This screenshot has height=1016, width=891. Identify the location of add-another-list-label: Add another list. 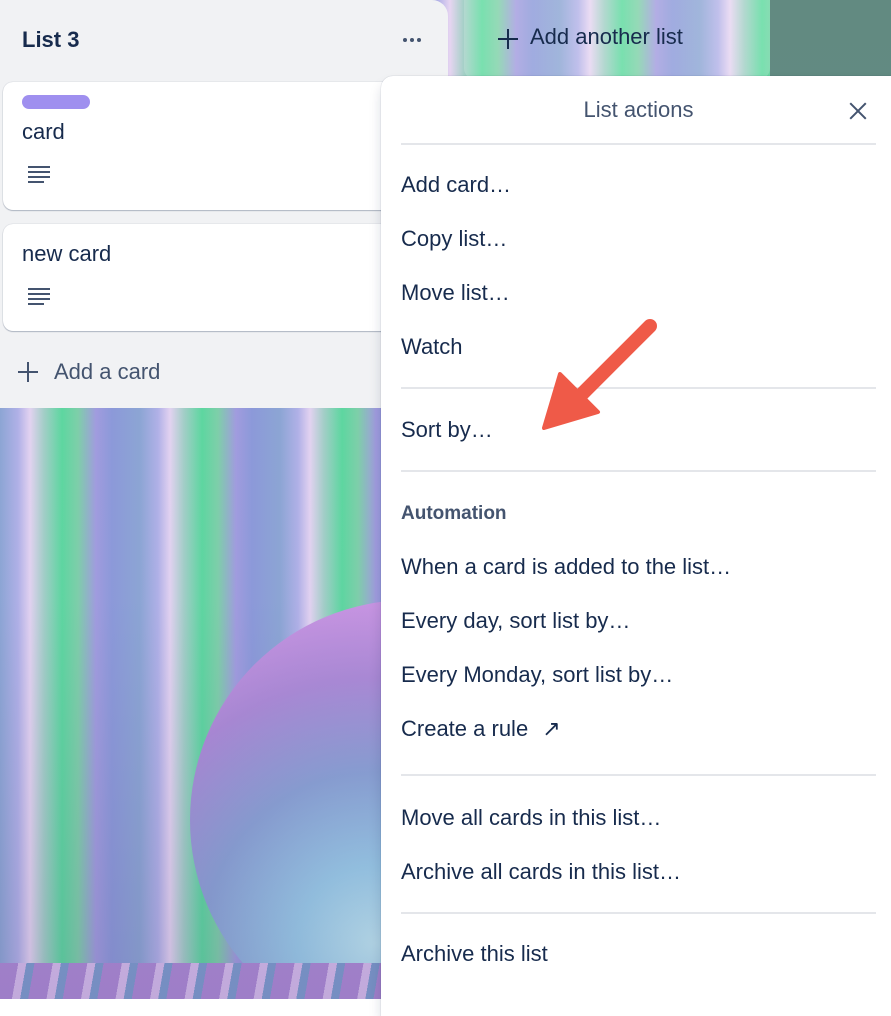
(606, 36).